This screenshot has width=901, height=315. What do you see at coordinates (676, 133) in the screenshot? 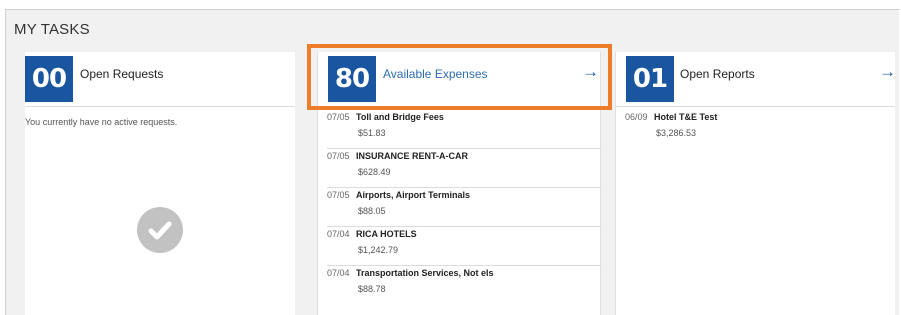
I see `report-amount: $3,286.53` at bounding box center [676, 133].